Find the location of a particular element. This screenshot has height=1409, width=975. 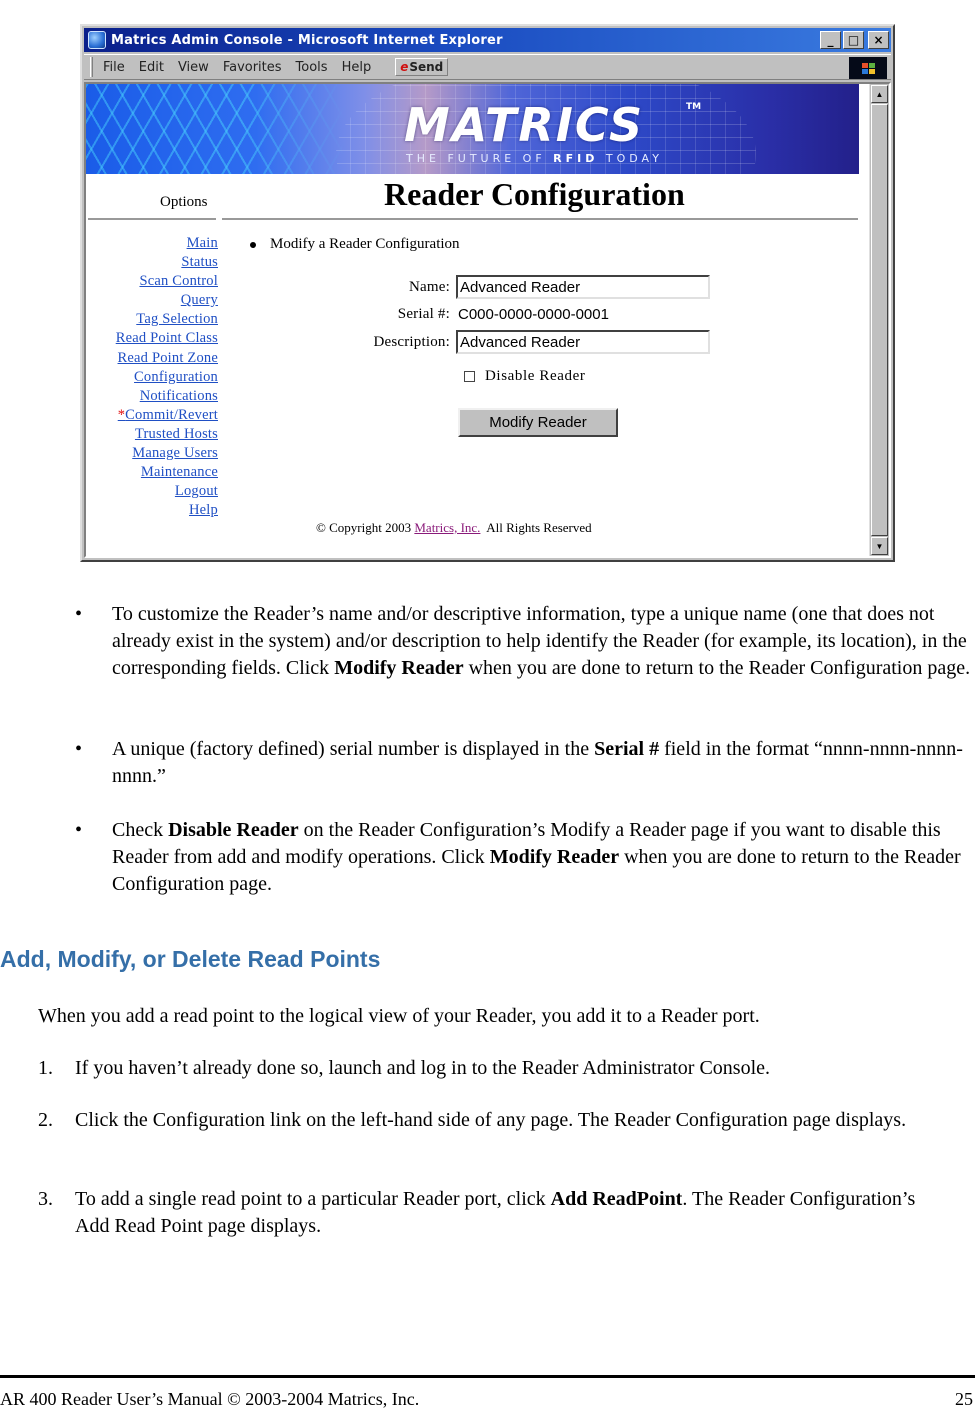

vertical-scrollbar: ▲ ▼ is located at coordinates (879, 320).